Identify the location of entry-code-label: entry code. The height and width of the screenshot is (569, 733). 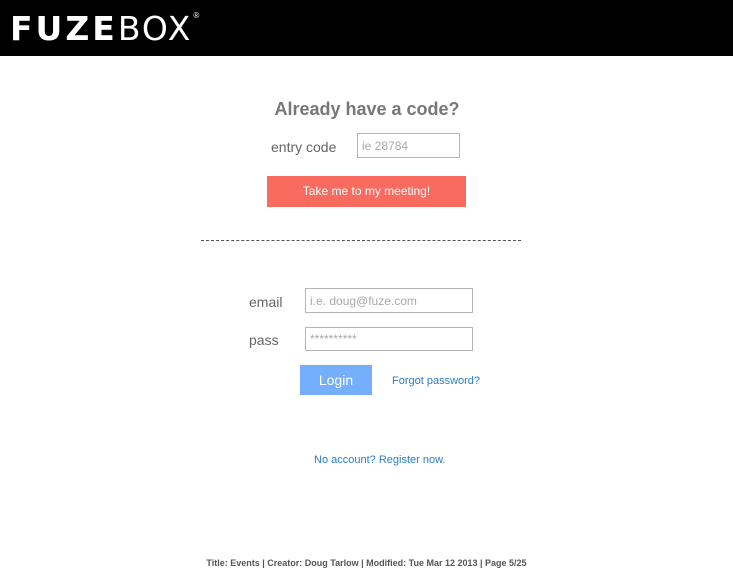
(304, 147).